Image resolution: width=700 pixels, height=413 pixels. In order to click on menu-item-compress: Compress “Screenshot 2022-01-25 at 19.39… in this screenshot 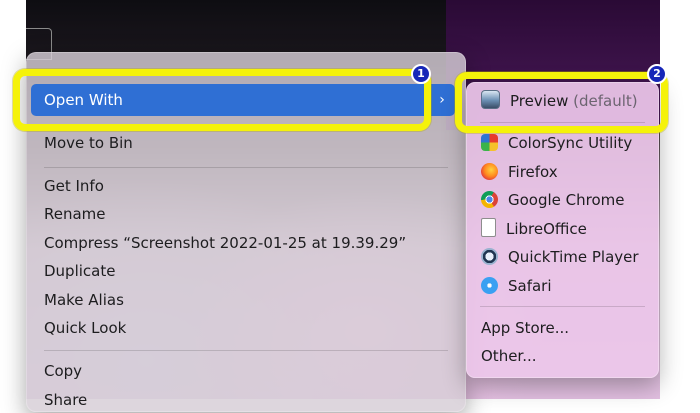, I will do `click(225, 243)`.